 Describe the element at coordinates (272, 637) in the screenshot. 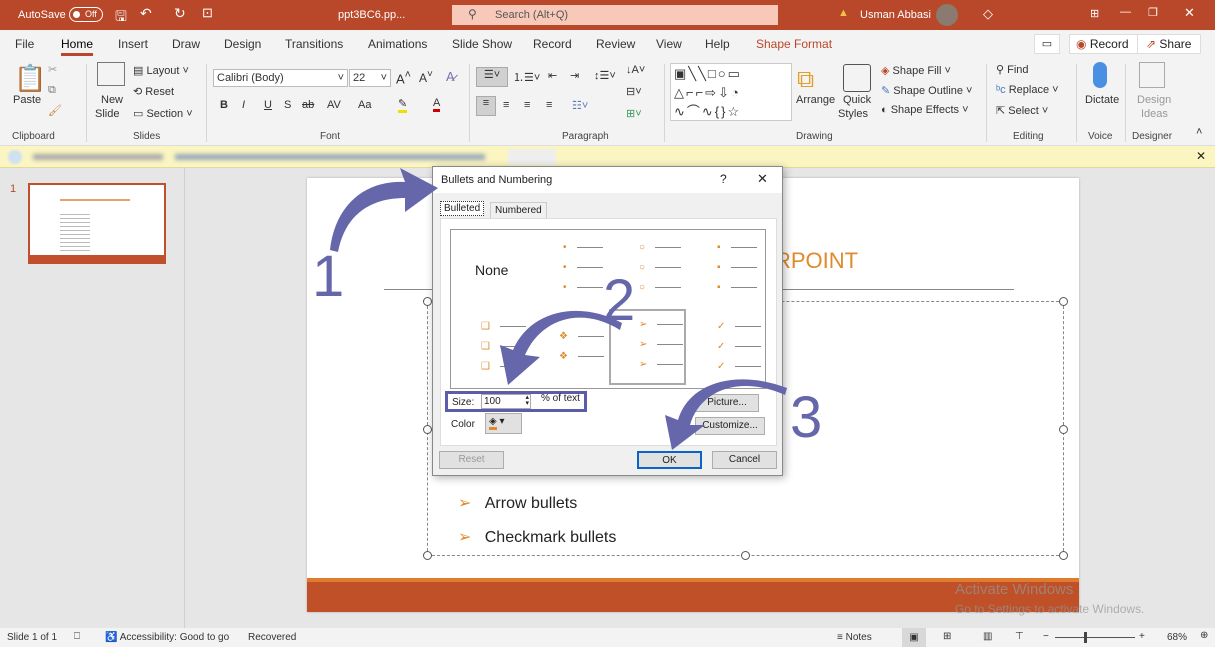

I see `recovered-label: Recovered` at that location.